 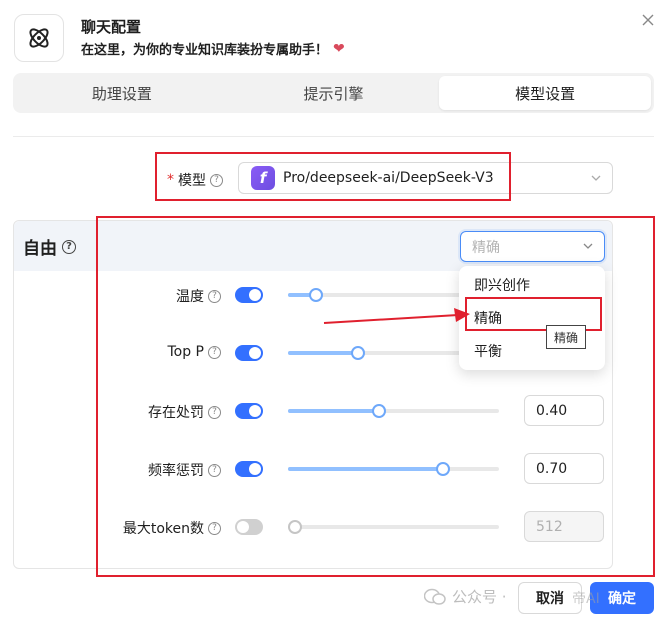 I want to click on tab-model-settings: 模型设置, so click(x=545, y=93).